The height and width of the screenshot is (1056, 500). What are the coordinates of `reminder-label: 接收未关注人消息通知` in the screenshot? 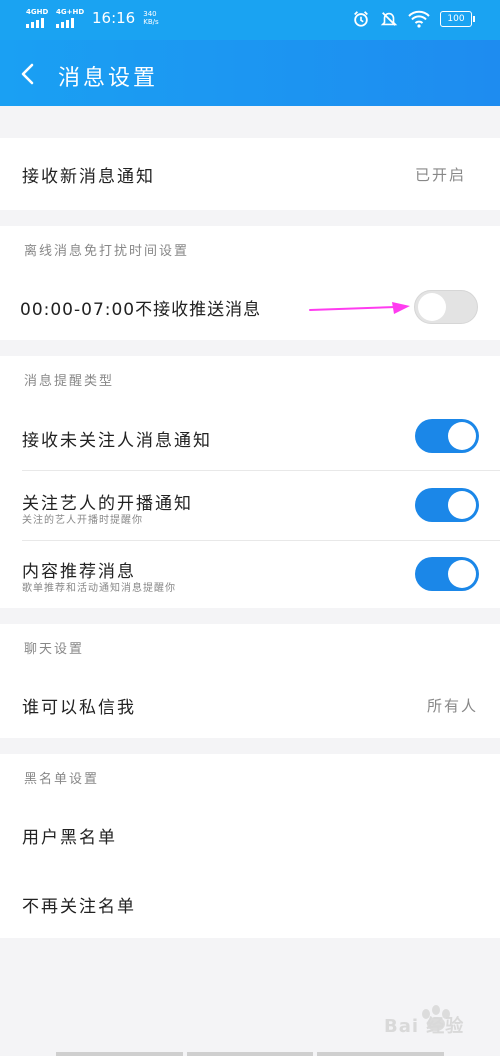 It's located at (117, 441).